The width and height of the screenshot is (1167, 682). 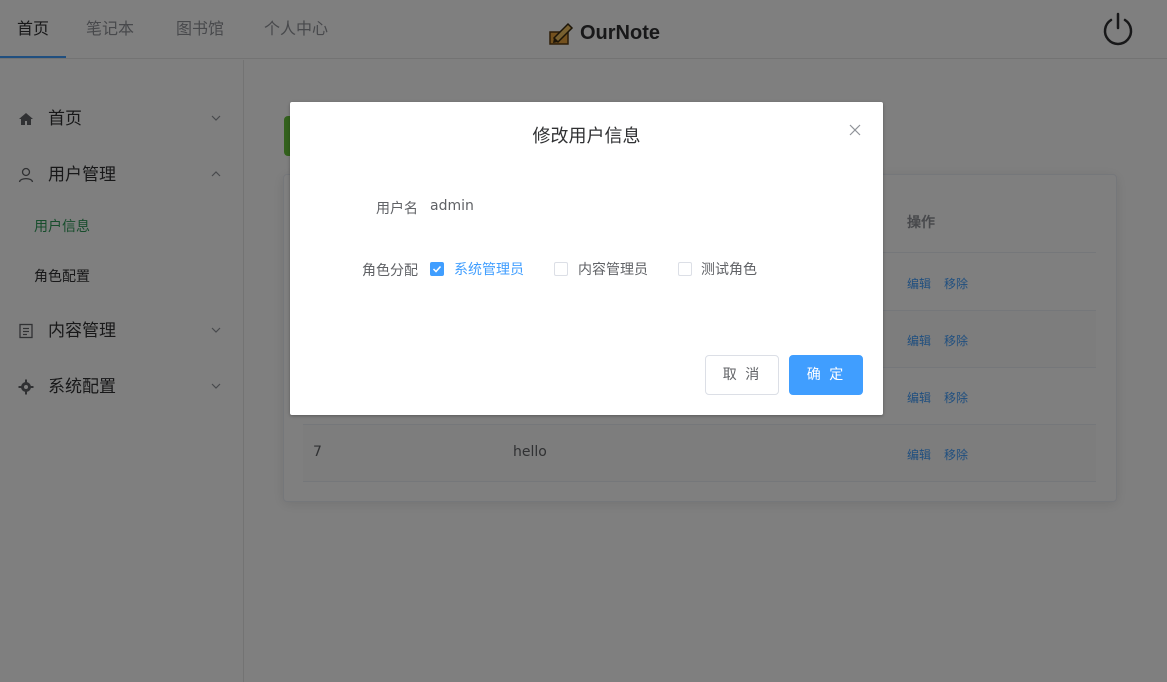 I want to click on role-label: 角色分配, so click(x=390, y=271).